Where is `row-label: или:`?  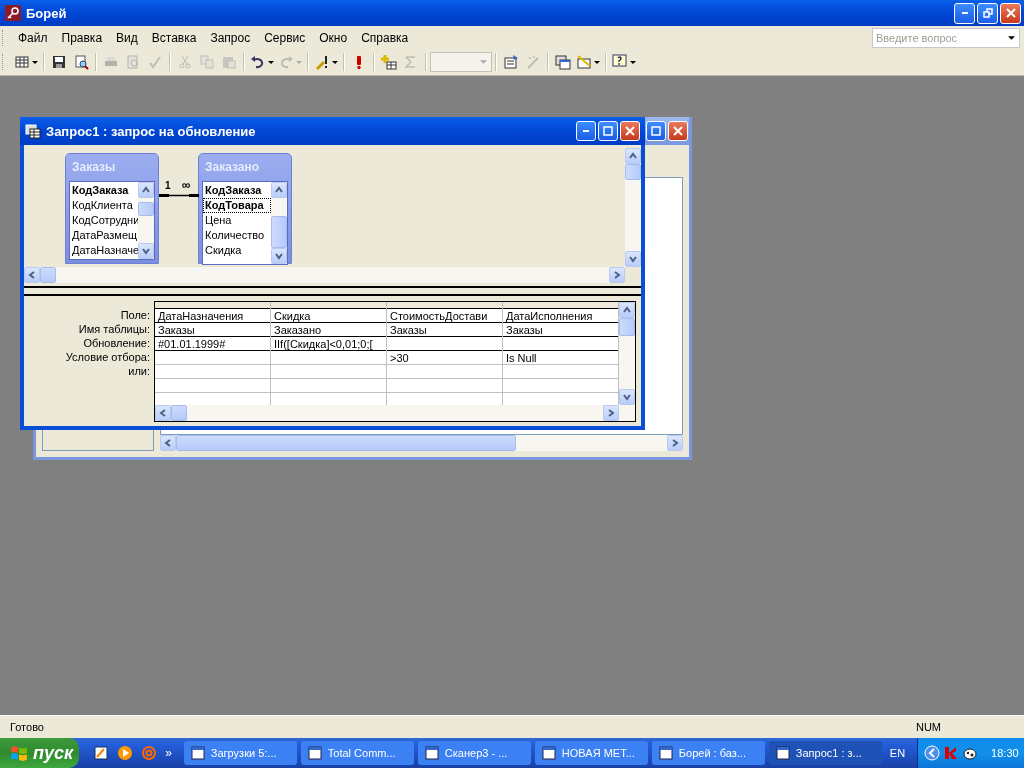
row-label: или: is located at coordinates (139, 371).